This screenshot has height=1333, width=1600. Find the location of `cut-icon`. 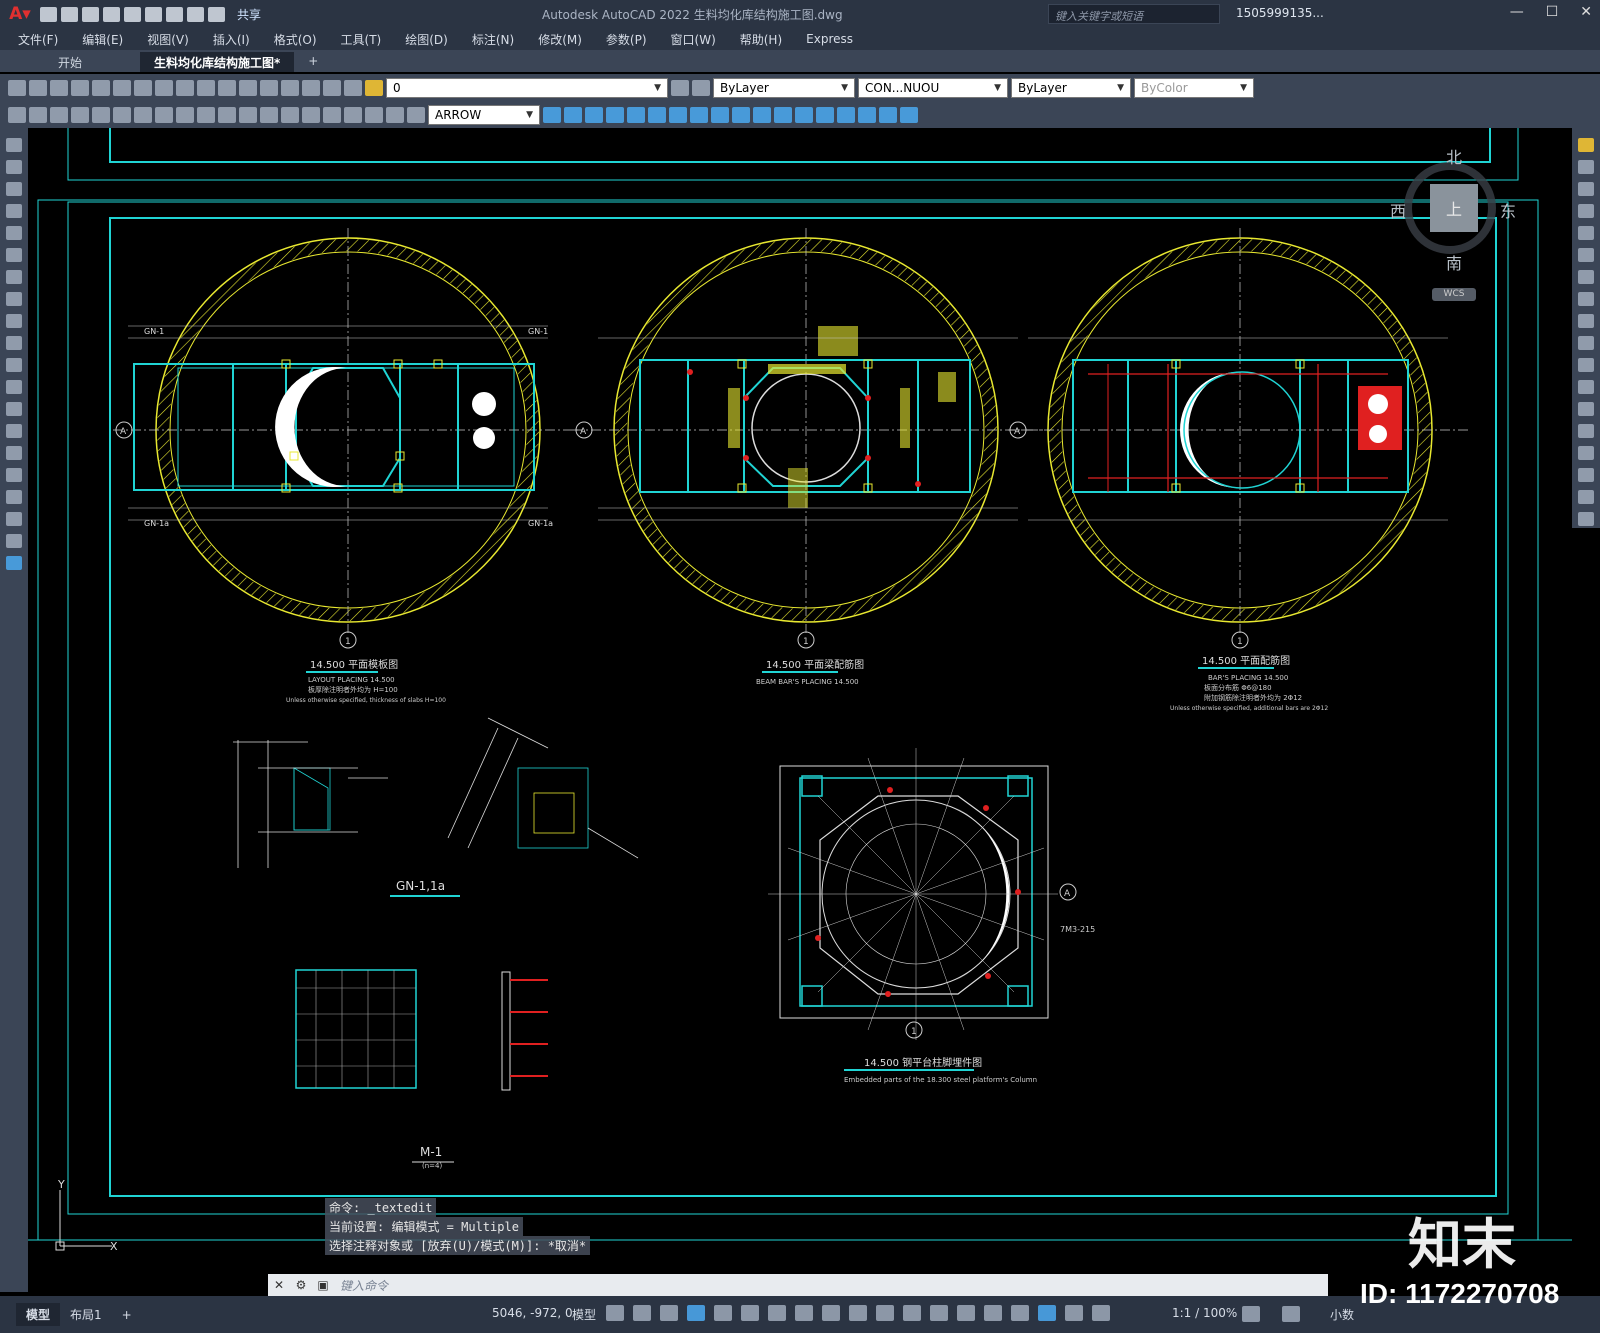

cut-icon is located at coordinates (122, 88).